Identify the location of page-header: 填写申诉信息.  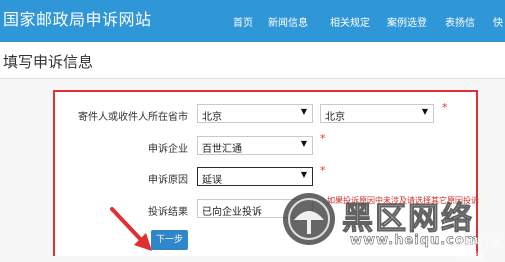
(252, 60).